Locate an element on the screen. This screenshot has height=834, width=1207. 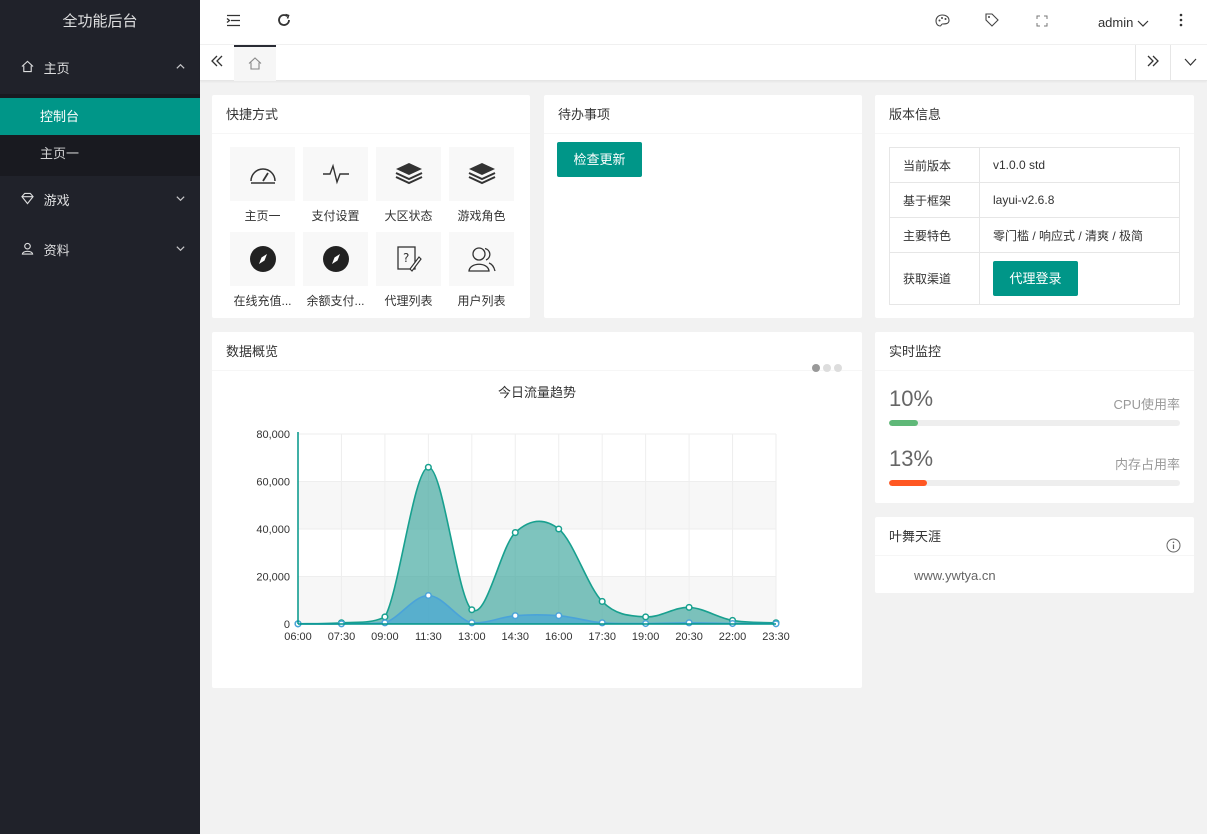
user-menu: admin is located at coordinates (1123, 22).